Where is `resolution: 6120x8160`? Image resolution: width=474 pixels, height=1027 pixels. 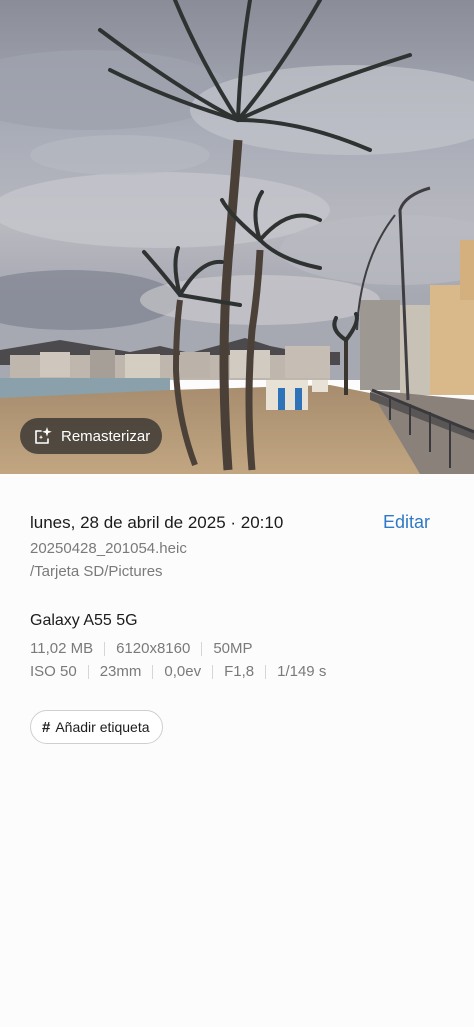 resolution: 6120x8160 is located at coordinates (153, 648).